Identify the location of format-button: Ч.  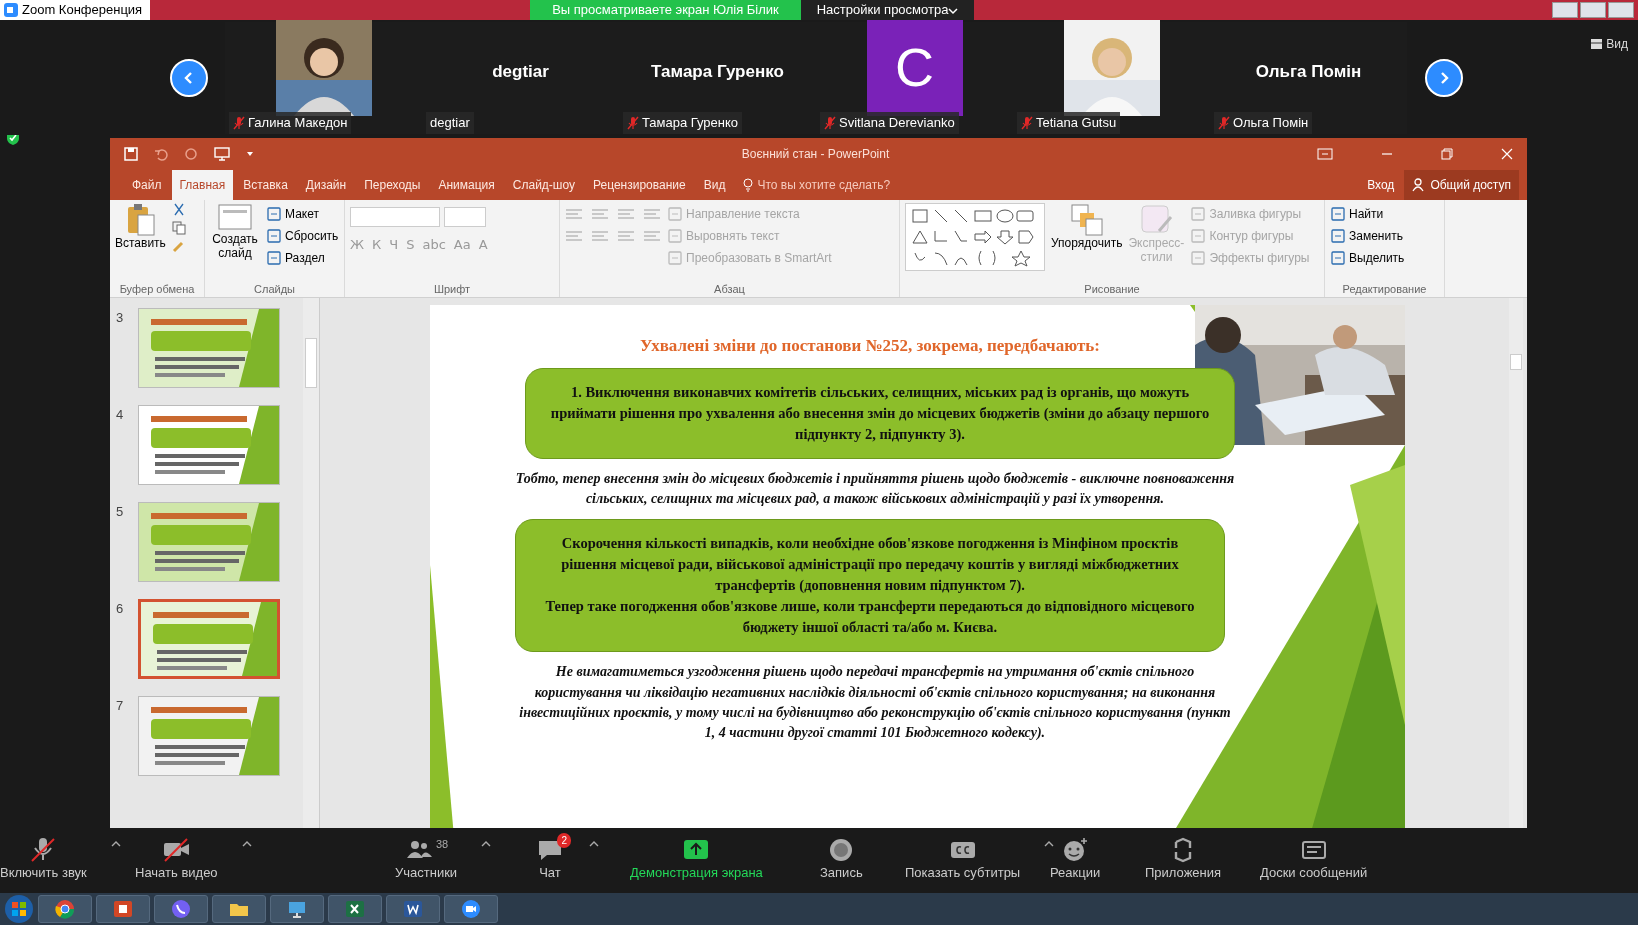
(394, 245).